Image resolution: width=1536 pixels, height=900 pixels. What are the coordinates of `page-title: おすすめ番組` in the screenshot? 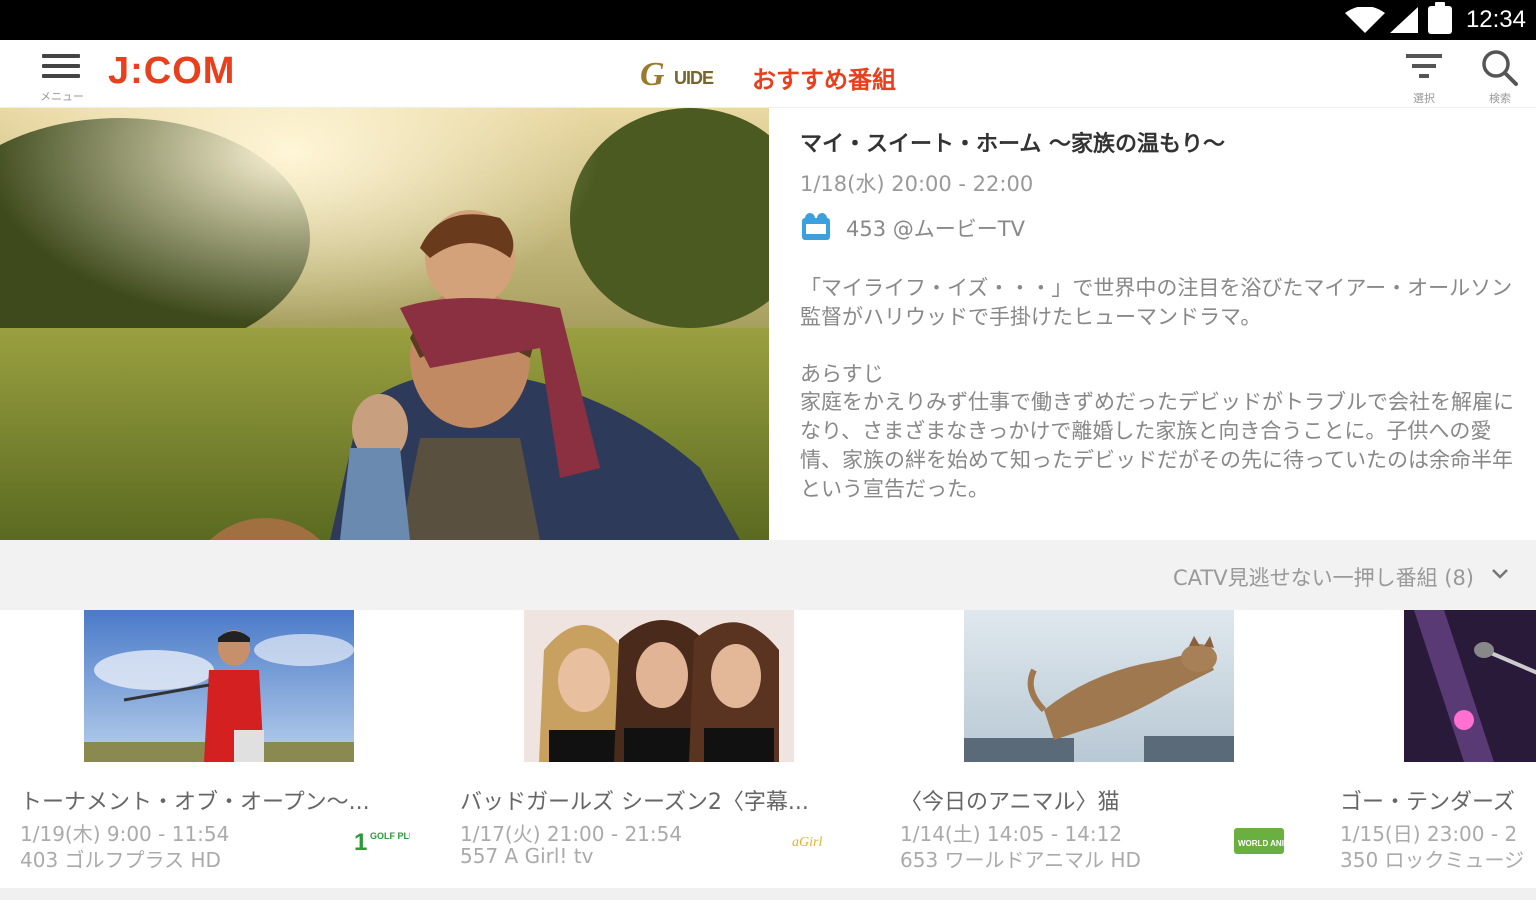 It's located at (824, 80).